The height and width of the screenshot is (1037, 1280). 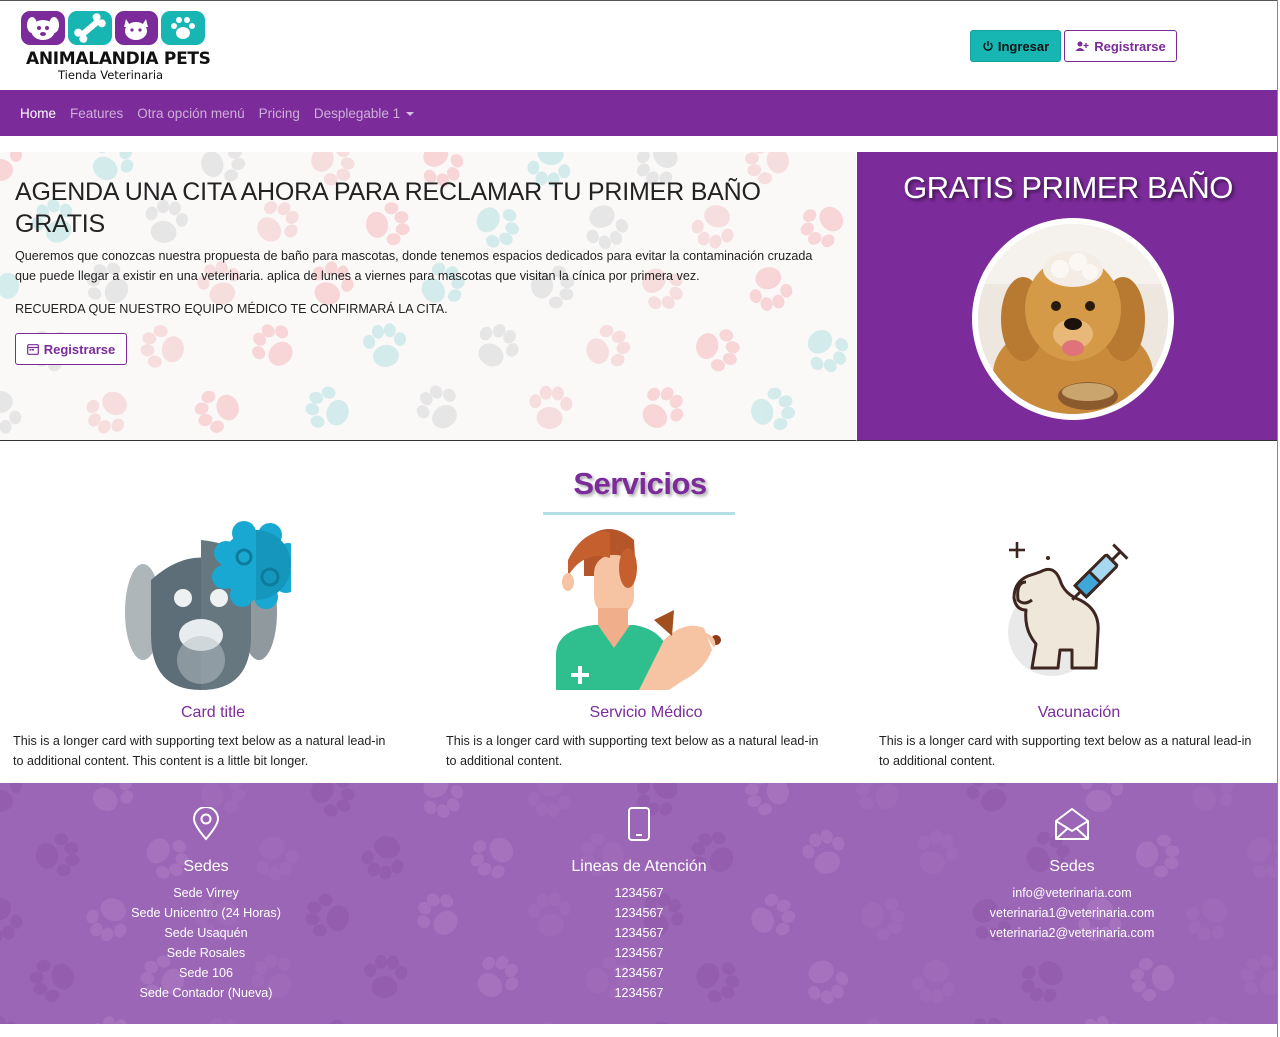 I want to click on location-pin-icon, so click(x=206, y=824).